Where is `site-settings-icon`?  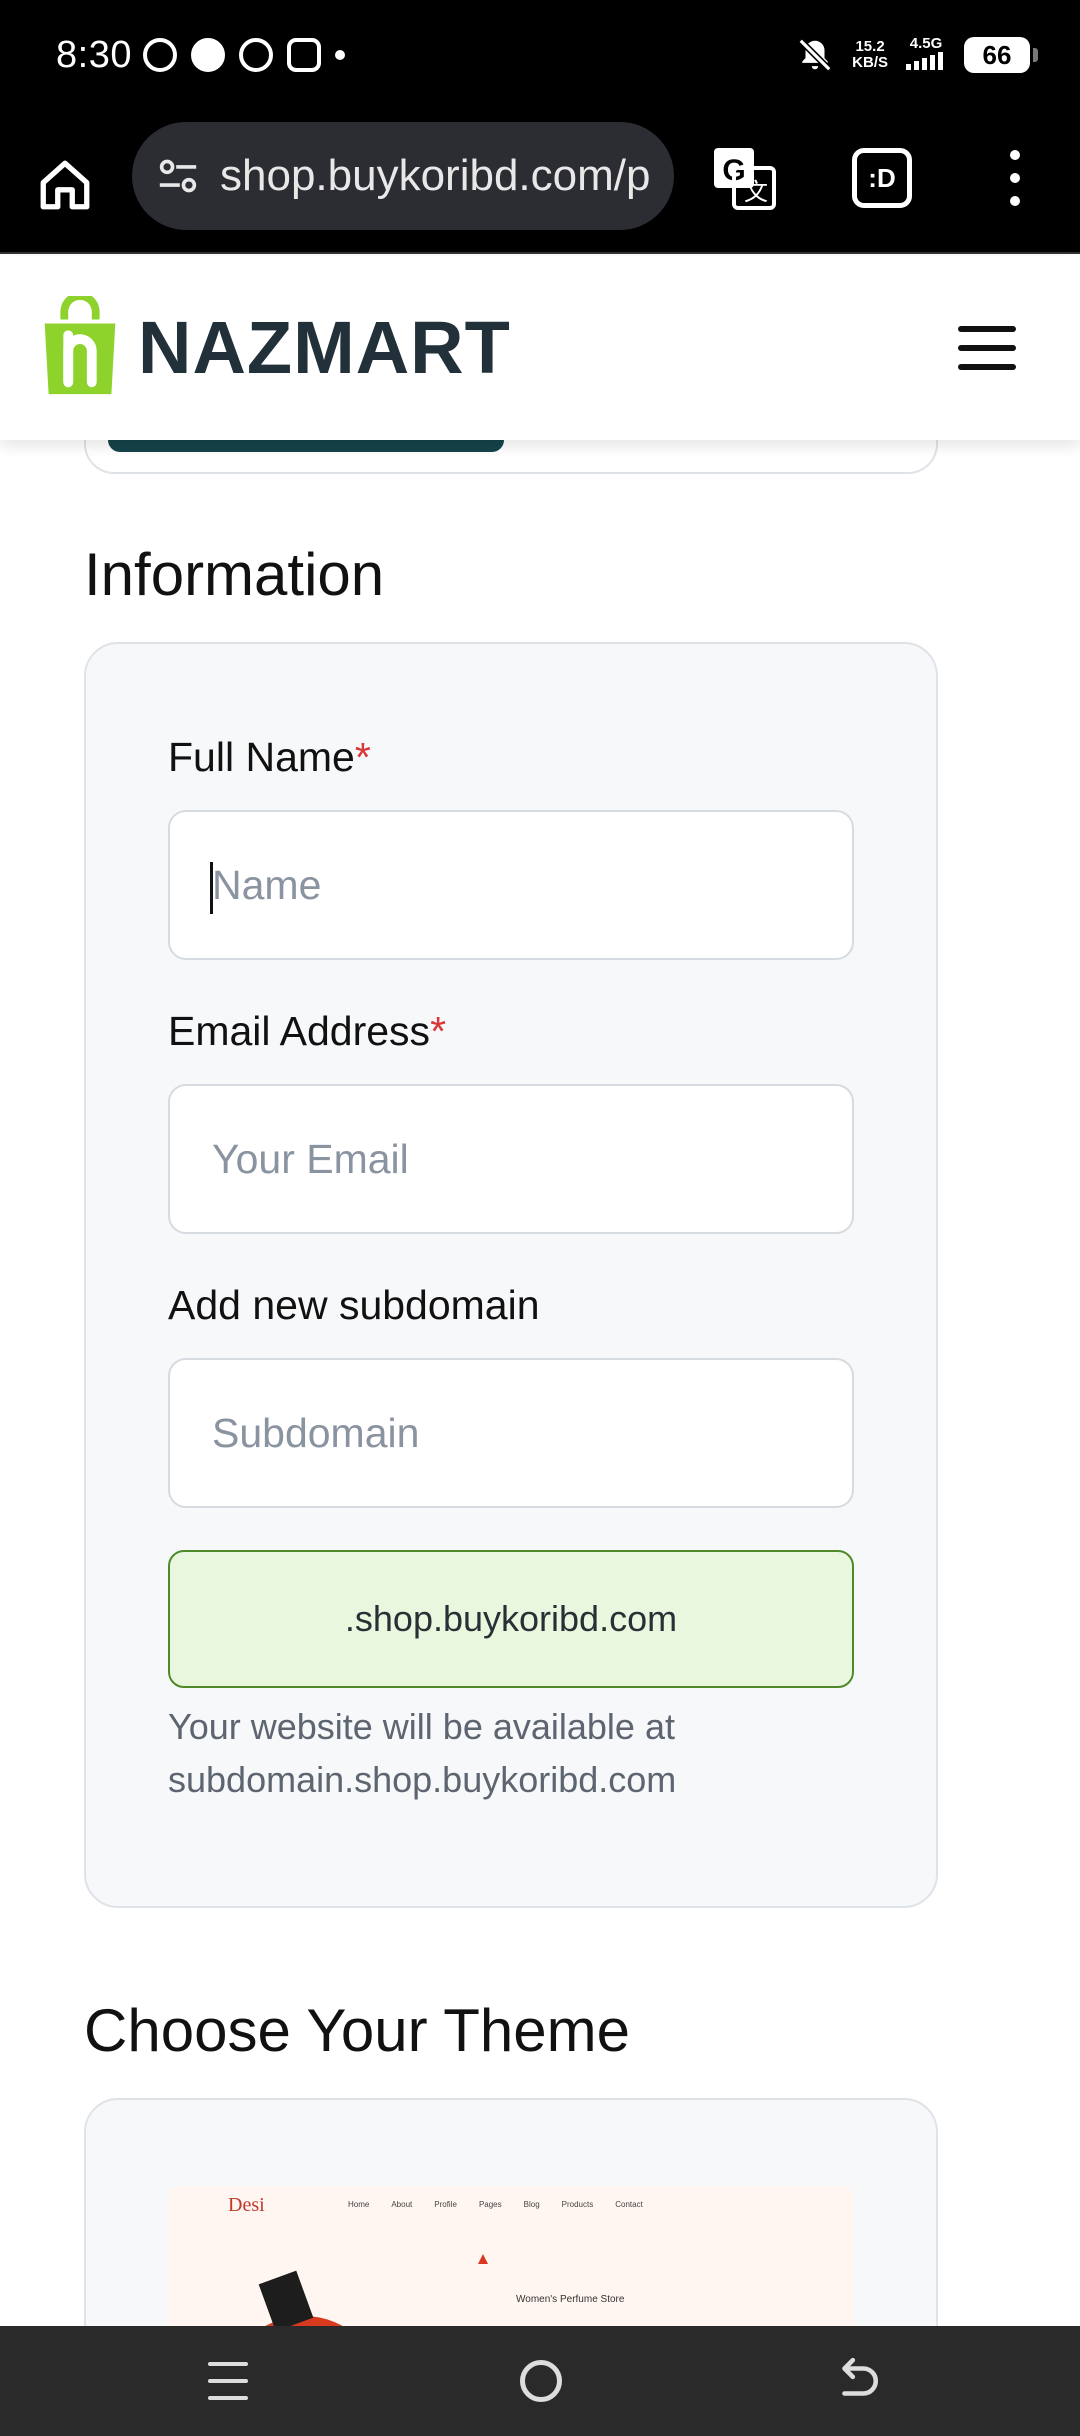 site-settings-icon is located at coordinates (178, 176).